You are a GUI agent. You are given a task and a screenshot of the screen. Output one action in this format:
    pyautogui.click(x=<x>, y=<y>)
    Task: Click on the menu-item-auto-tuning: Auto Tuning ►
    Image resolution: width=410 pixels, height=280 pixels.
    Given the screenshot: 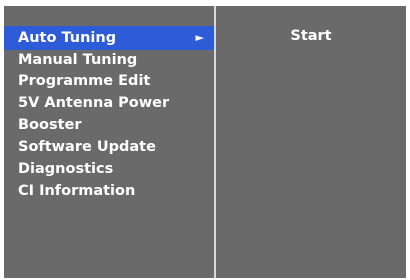 What is the action you would take?
    pyautogui.click(x=109, y=38)
    